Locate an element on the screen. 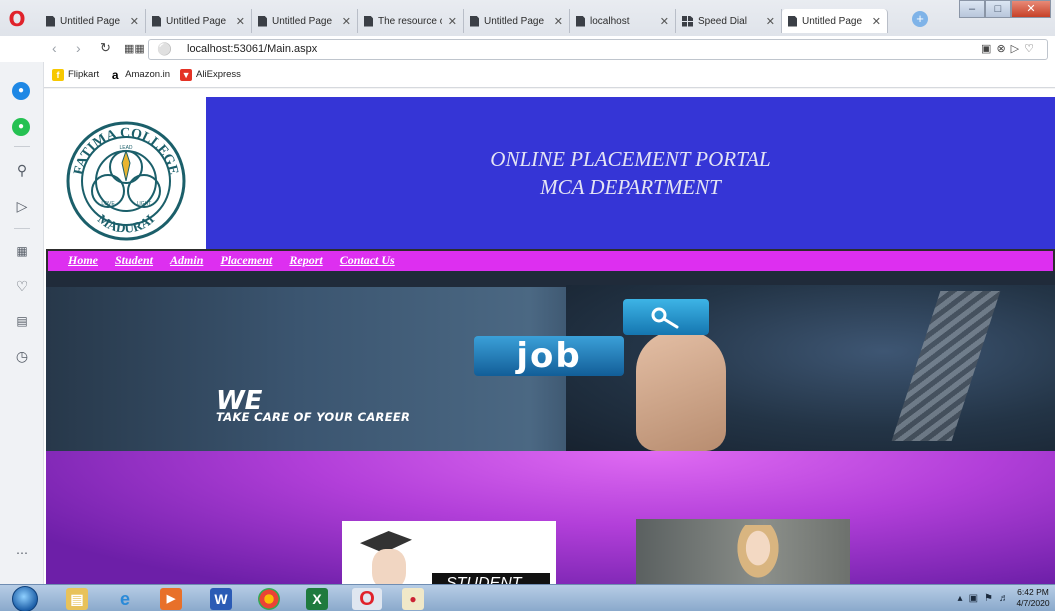  start-button is located at coordinates (25, 598).